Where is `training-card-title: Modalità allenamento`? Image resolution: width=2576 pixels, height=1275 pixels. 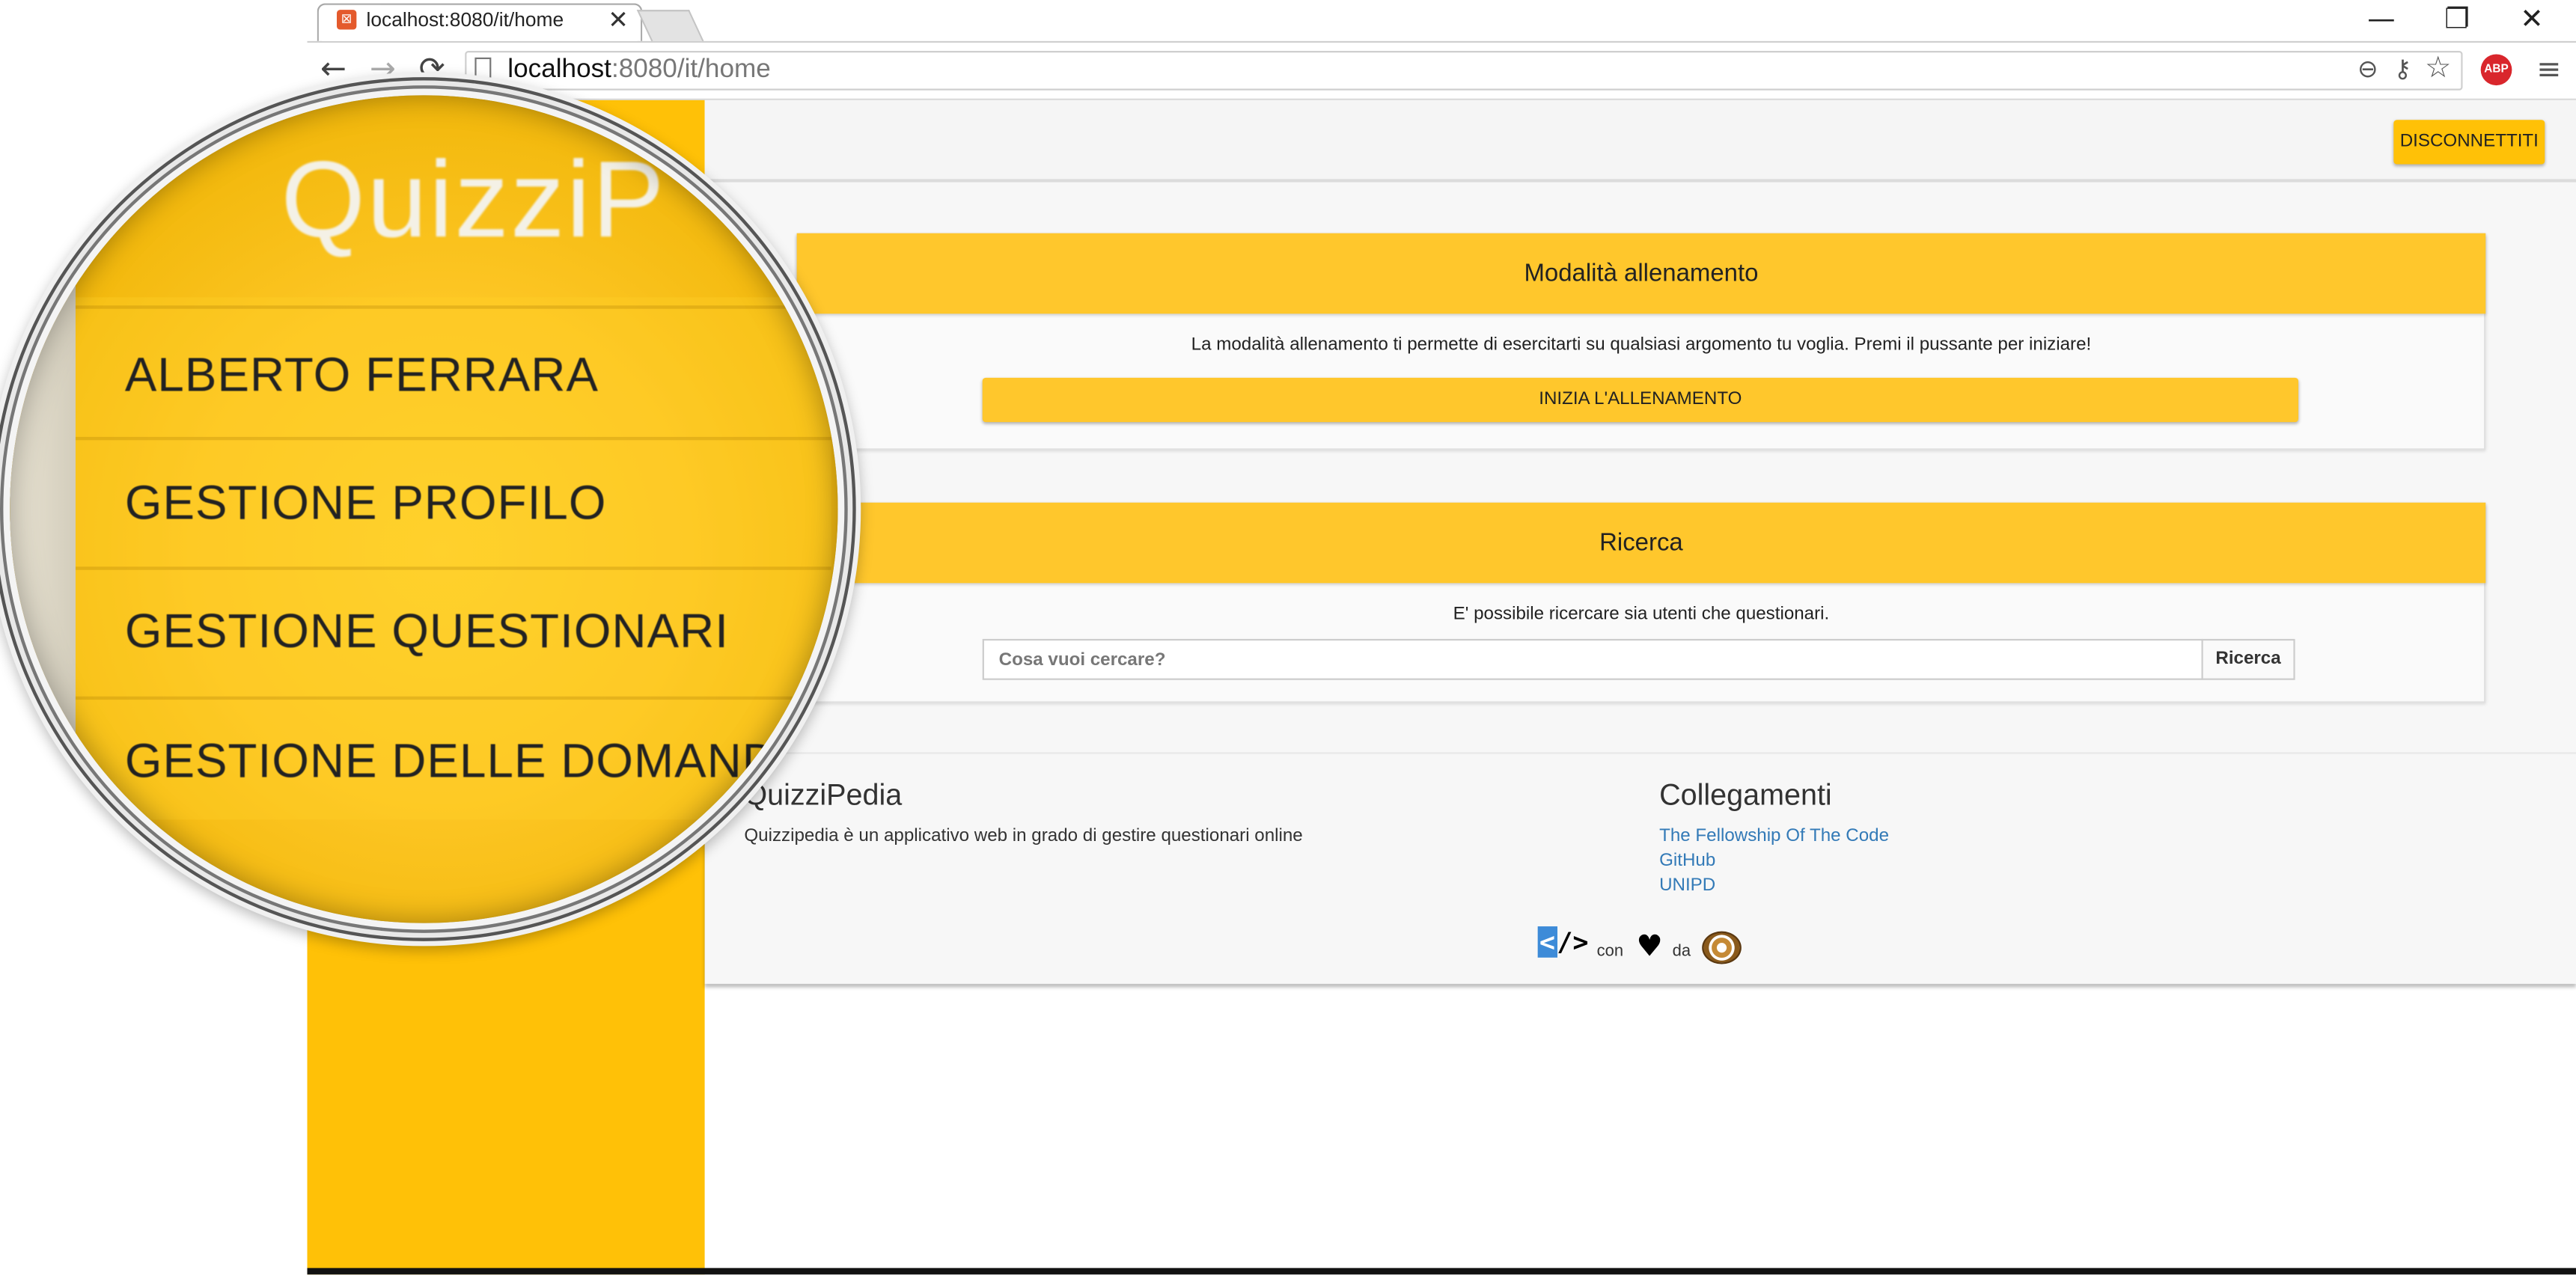
training-card-title: Modalità allenamento is located at coordinates (1641, 273).